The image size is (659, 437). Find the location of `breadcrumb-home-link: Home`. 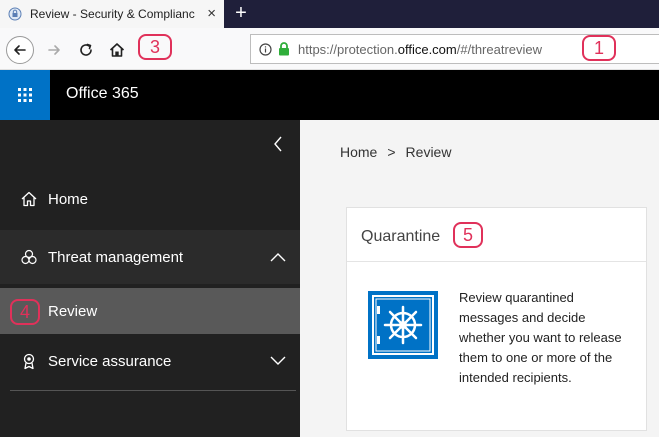

breadcrumb-home-link: Home is located at coordinates (358, 152).